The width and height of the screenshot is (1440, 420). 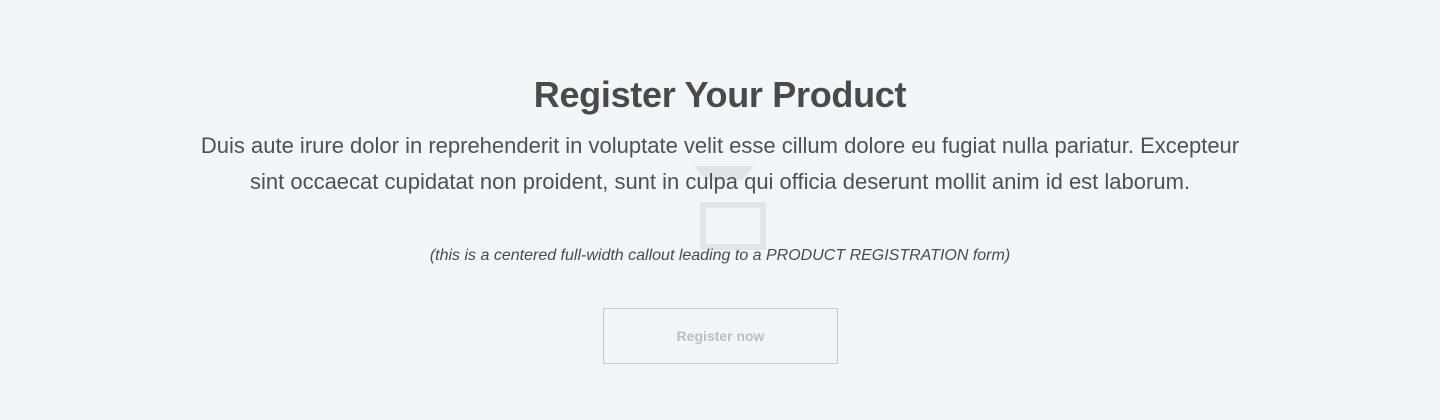 I want to click on page-title: Register Your Product, so click(x=720, y=94).